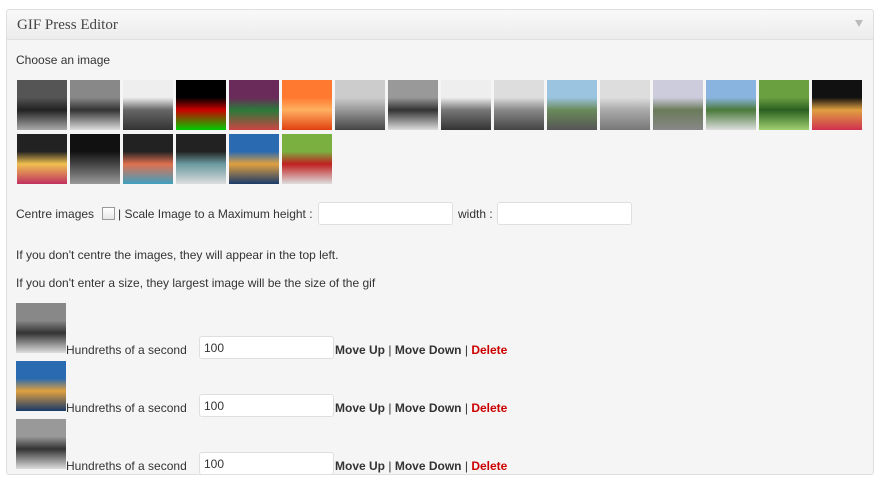  What do you see at coordinates (678, 105) in the screenshot?
I see `image-thumb-railway` at bounding box center [678, 105].